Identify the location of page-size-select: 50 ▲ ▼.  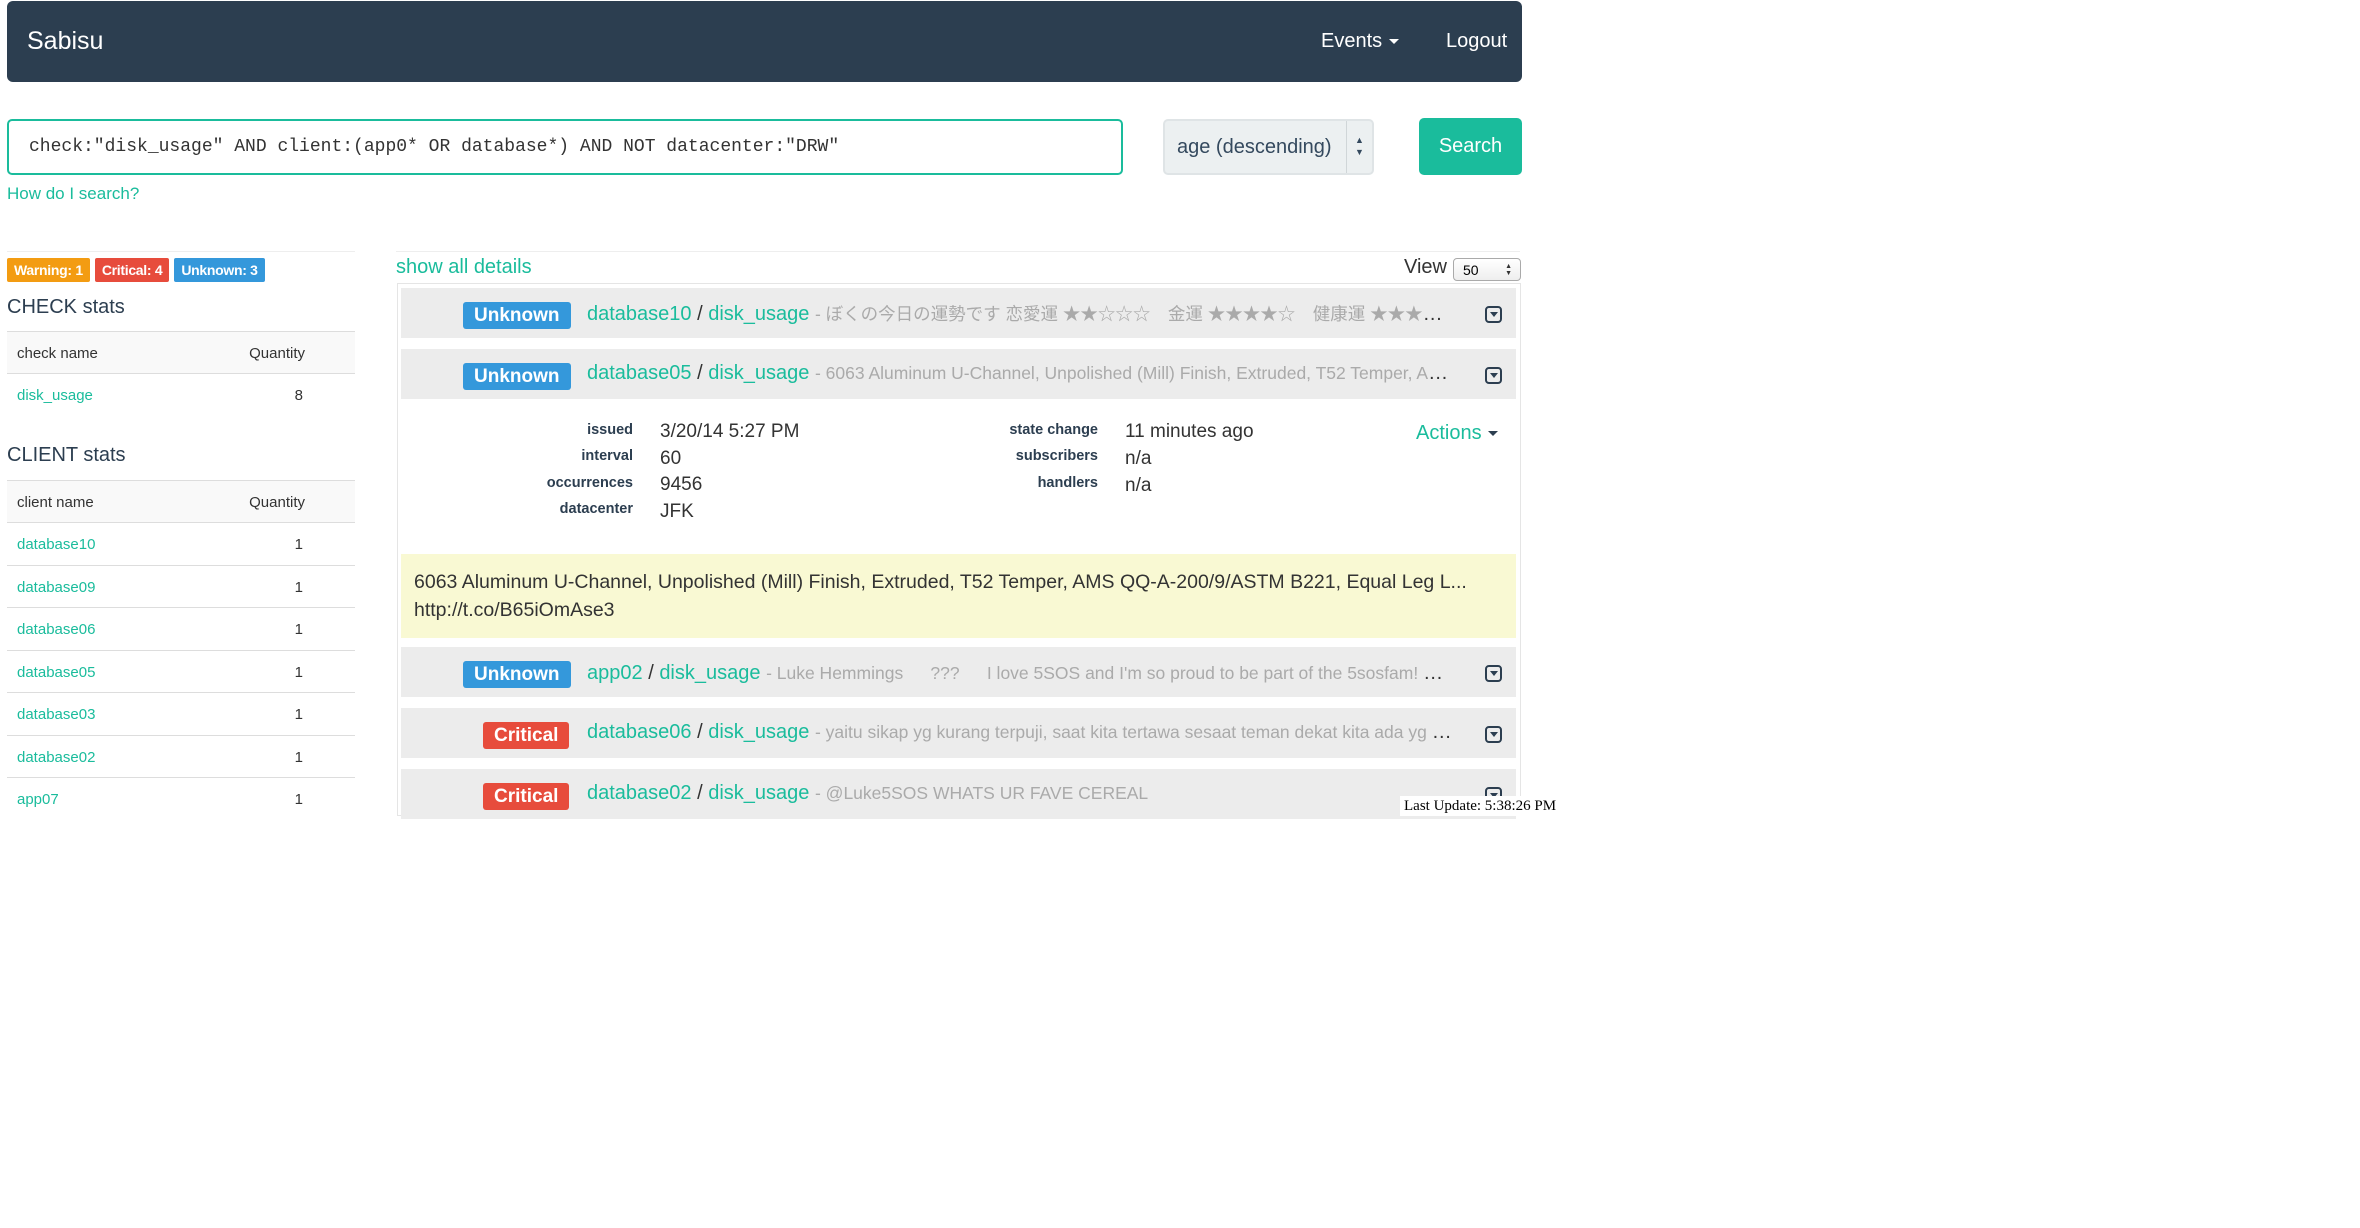
(1487, 269).